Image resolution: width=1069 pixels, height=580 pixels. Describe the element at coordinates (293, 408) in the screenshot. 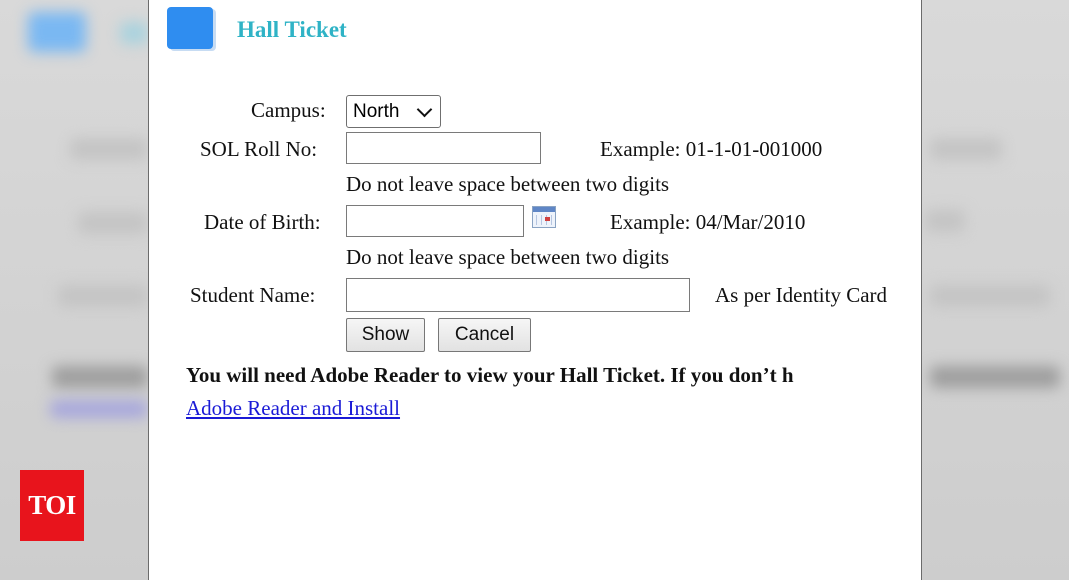

I see `adobe-reader-link: Adobe Reader and Install` at that location.